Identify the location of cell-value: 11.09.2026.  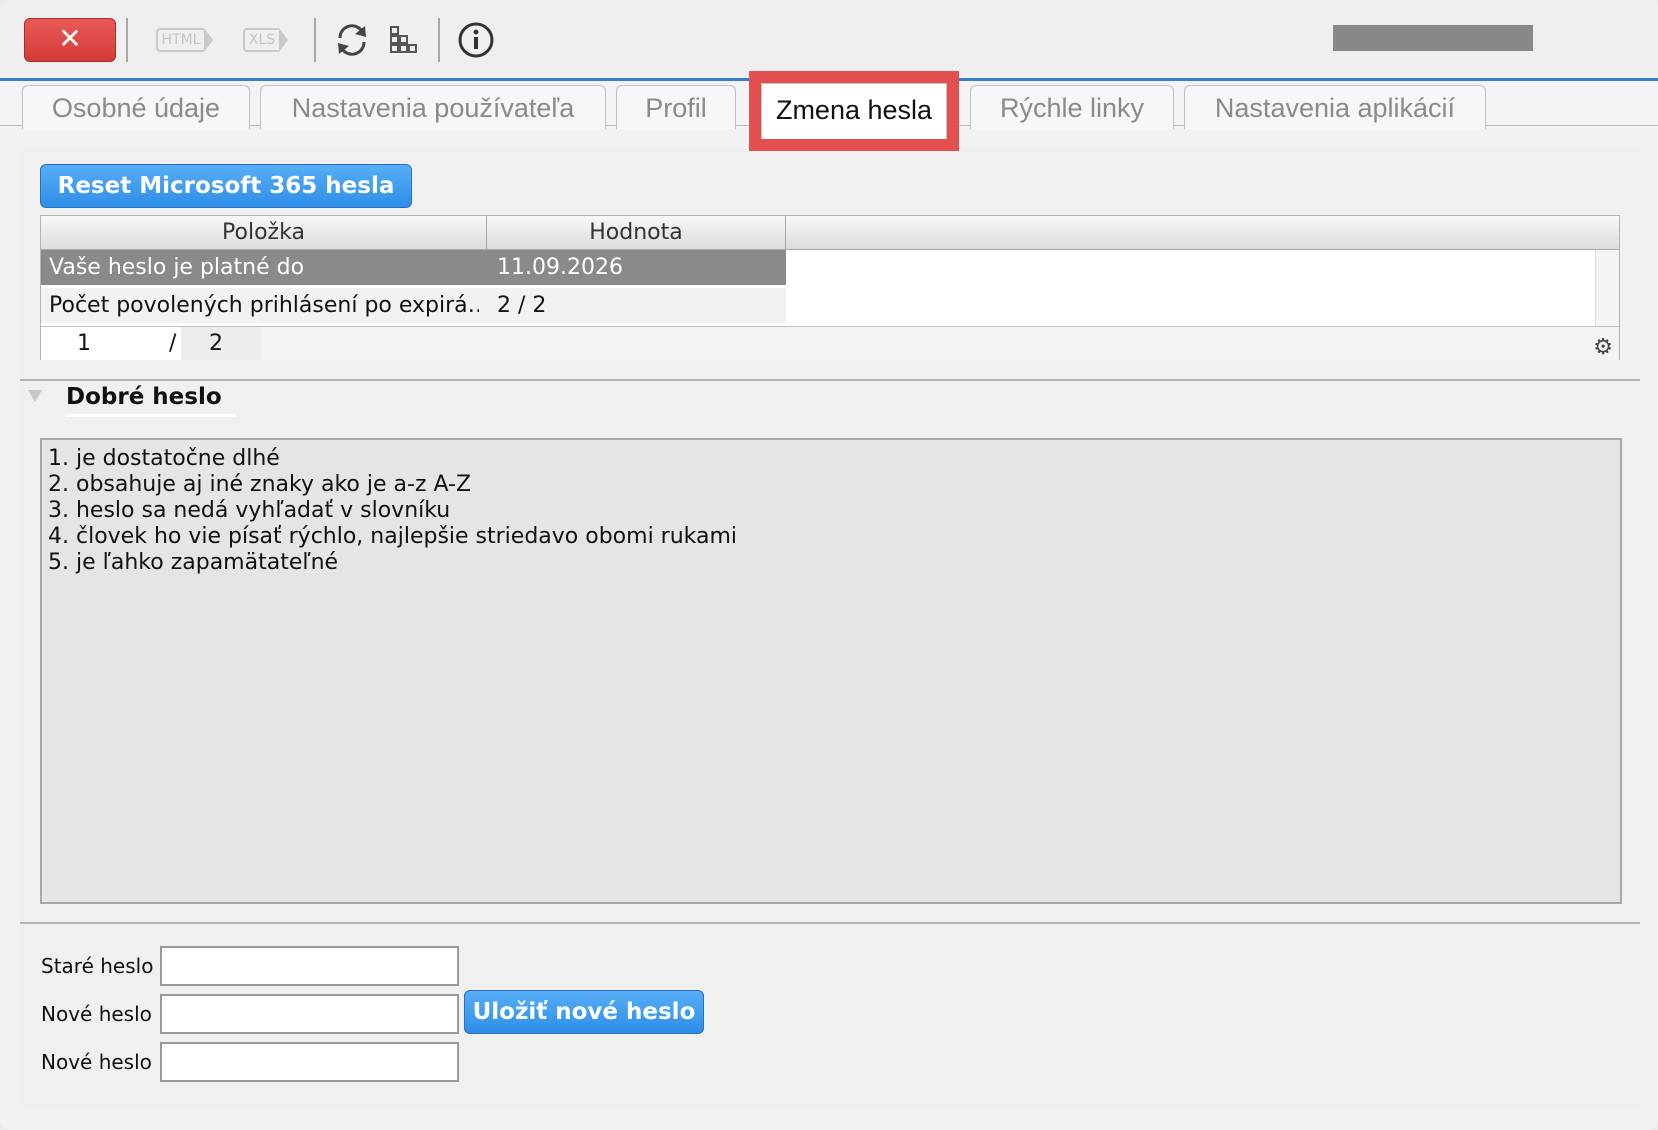
(560, 267).